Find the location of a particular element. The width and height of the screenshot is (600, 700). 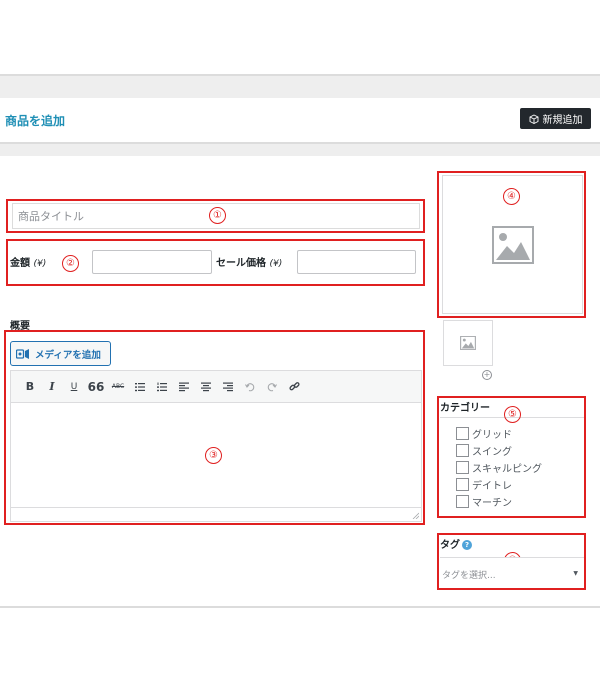

bold-button: B is located at coordinates (30, 387).